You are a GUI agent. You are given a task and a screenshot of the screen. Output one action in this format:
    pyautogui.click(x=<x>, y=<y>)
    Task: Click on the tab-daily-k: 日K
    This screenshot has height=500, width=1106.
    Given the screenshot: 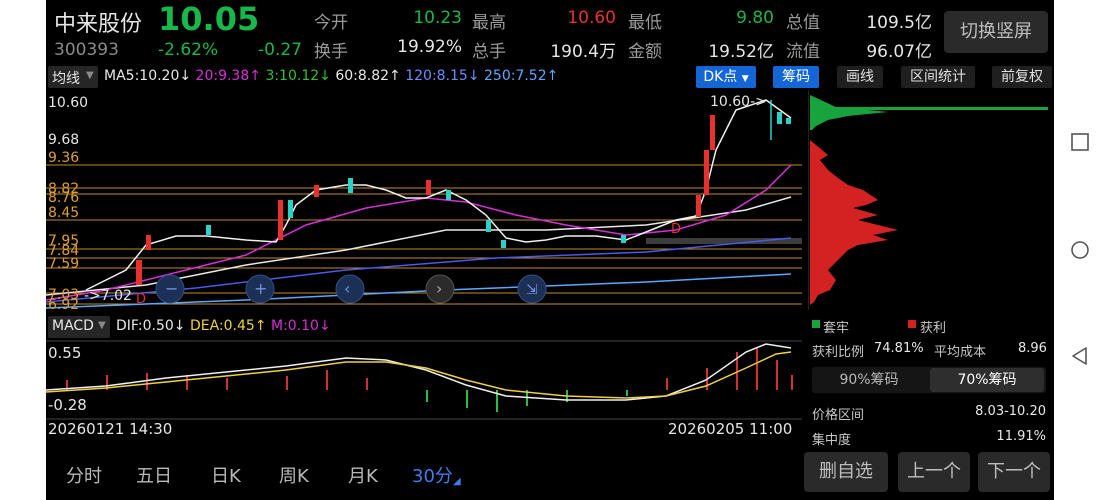 What is the action you would take?
    pyautogui.click(x=226, y=475)
    